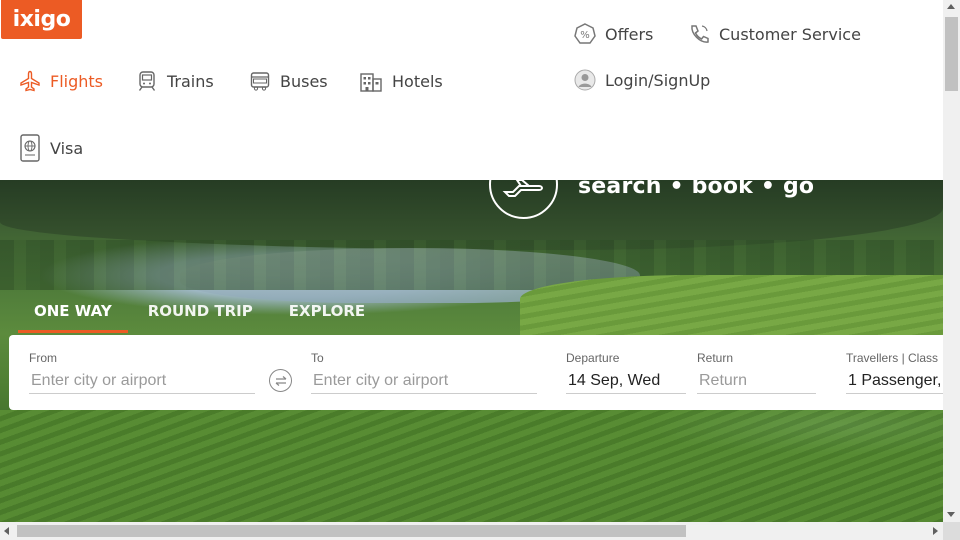 The width and height of the screenshot is (960, 540). What do you see at coordinates (951, 261) in the screenshot?
I see `vertical-scrollbar` at bounding box center [951, 261].